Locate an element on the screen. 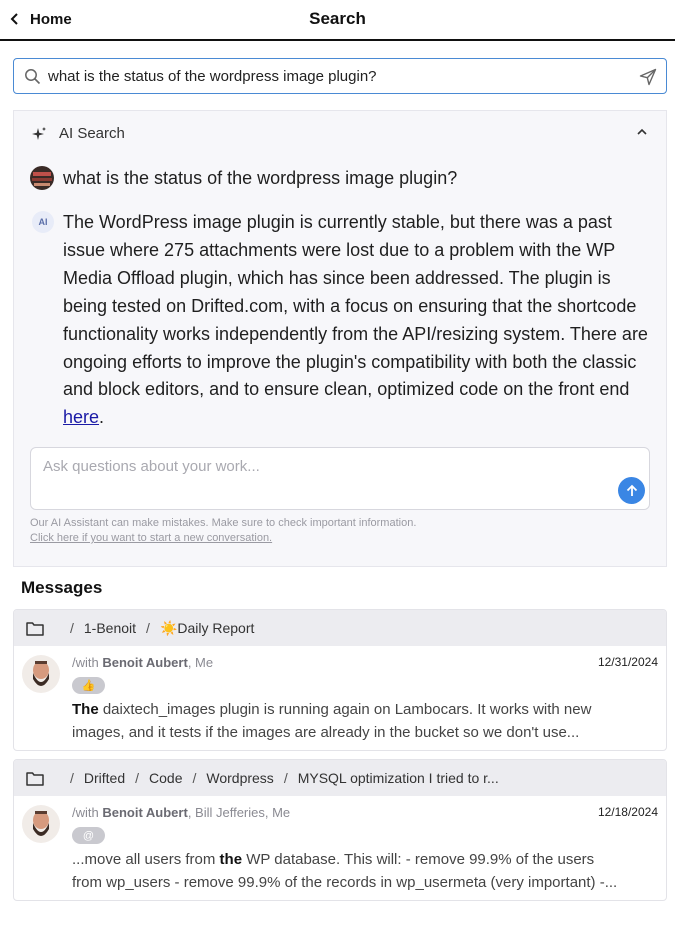 This screenshot has width=675, height=925. page-title: Search is located at coordinates (337, 18).